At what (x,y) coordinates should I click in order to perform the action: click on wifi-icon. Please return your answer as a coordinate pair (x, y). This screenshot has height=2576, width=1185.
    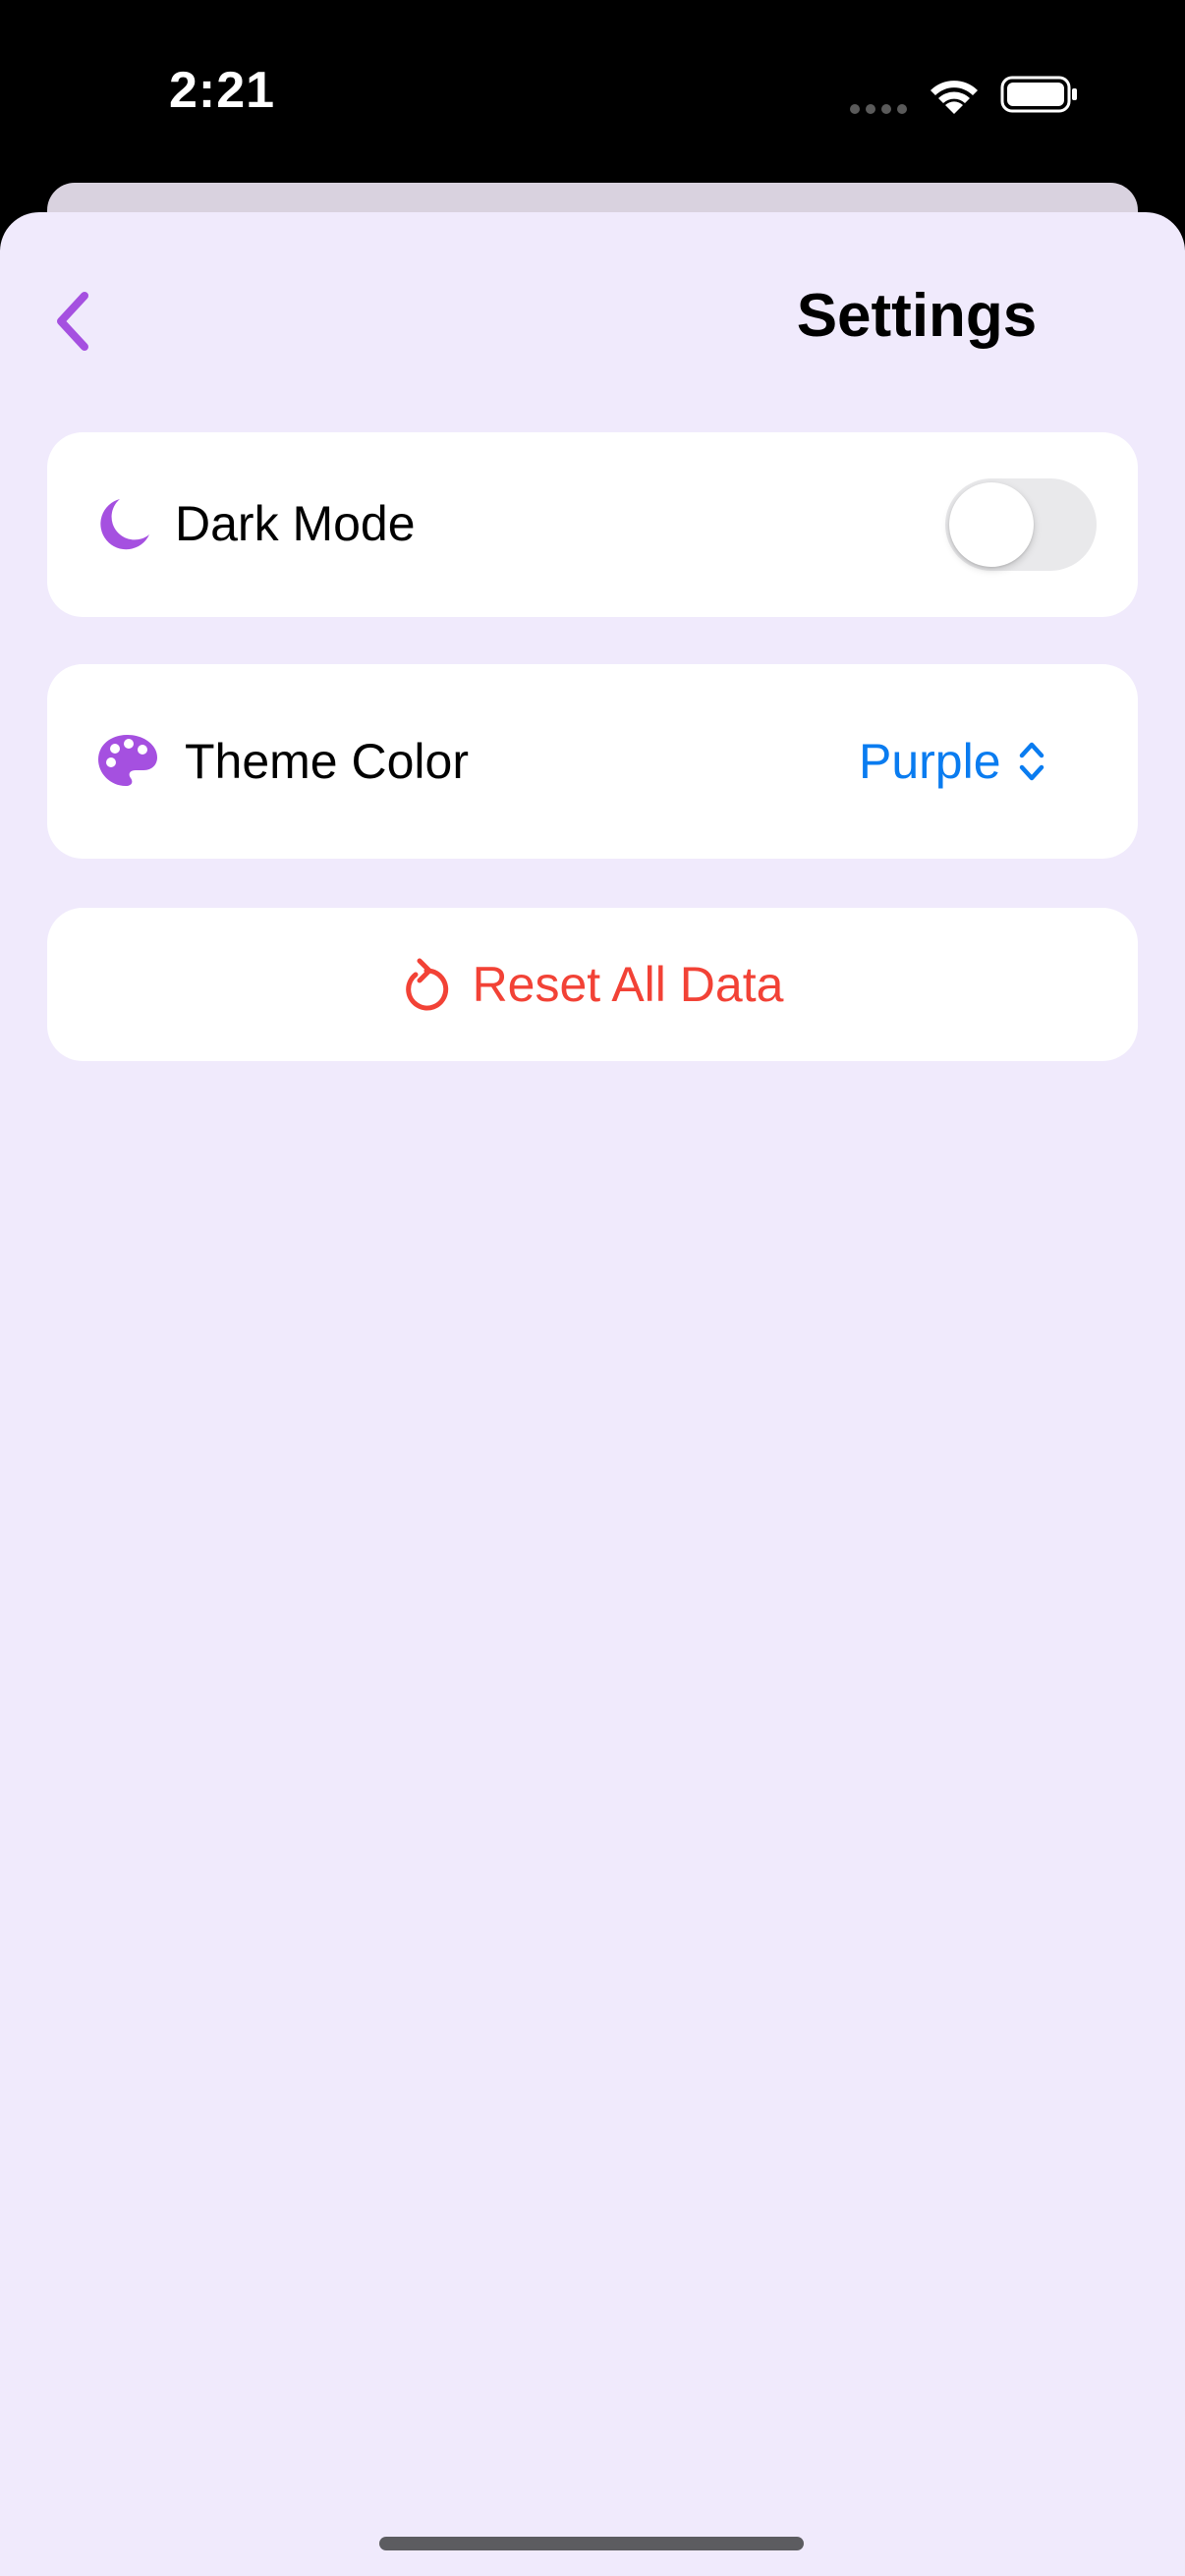
    Looking at the image, I should click on (955, 97).